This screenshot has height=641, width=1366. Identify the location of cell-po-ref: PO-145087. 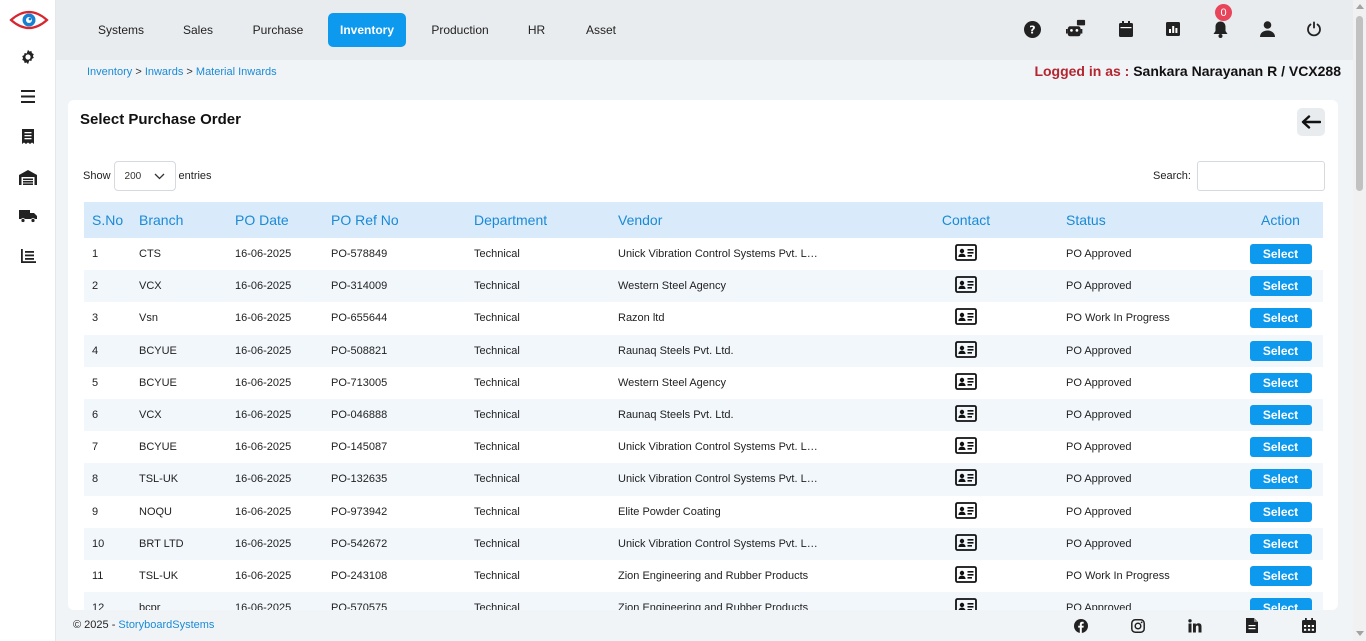
(359, 447).